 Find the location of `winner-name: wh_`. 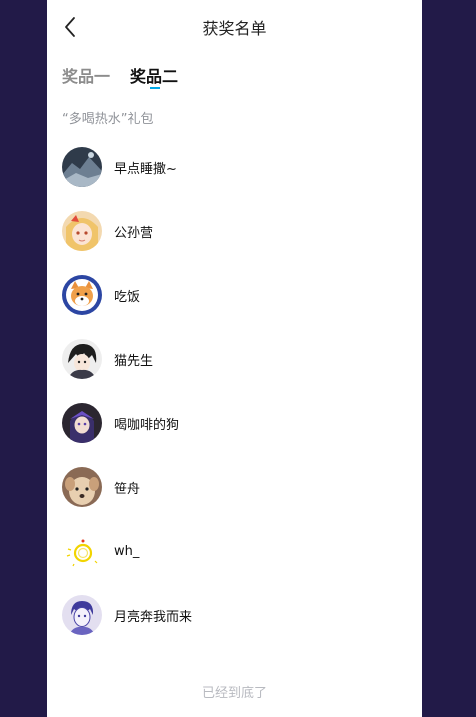

winner-name: wh_ is located at coordinates (127, 551).